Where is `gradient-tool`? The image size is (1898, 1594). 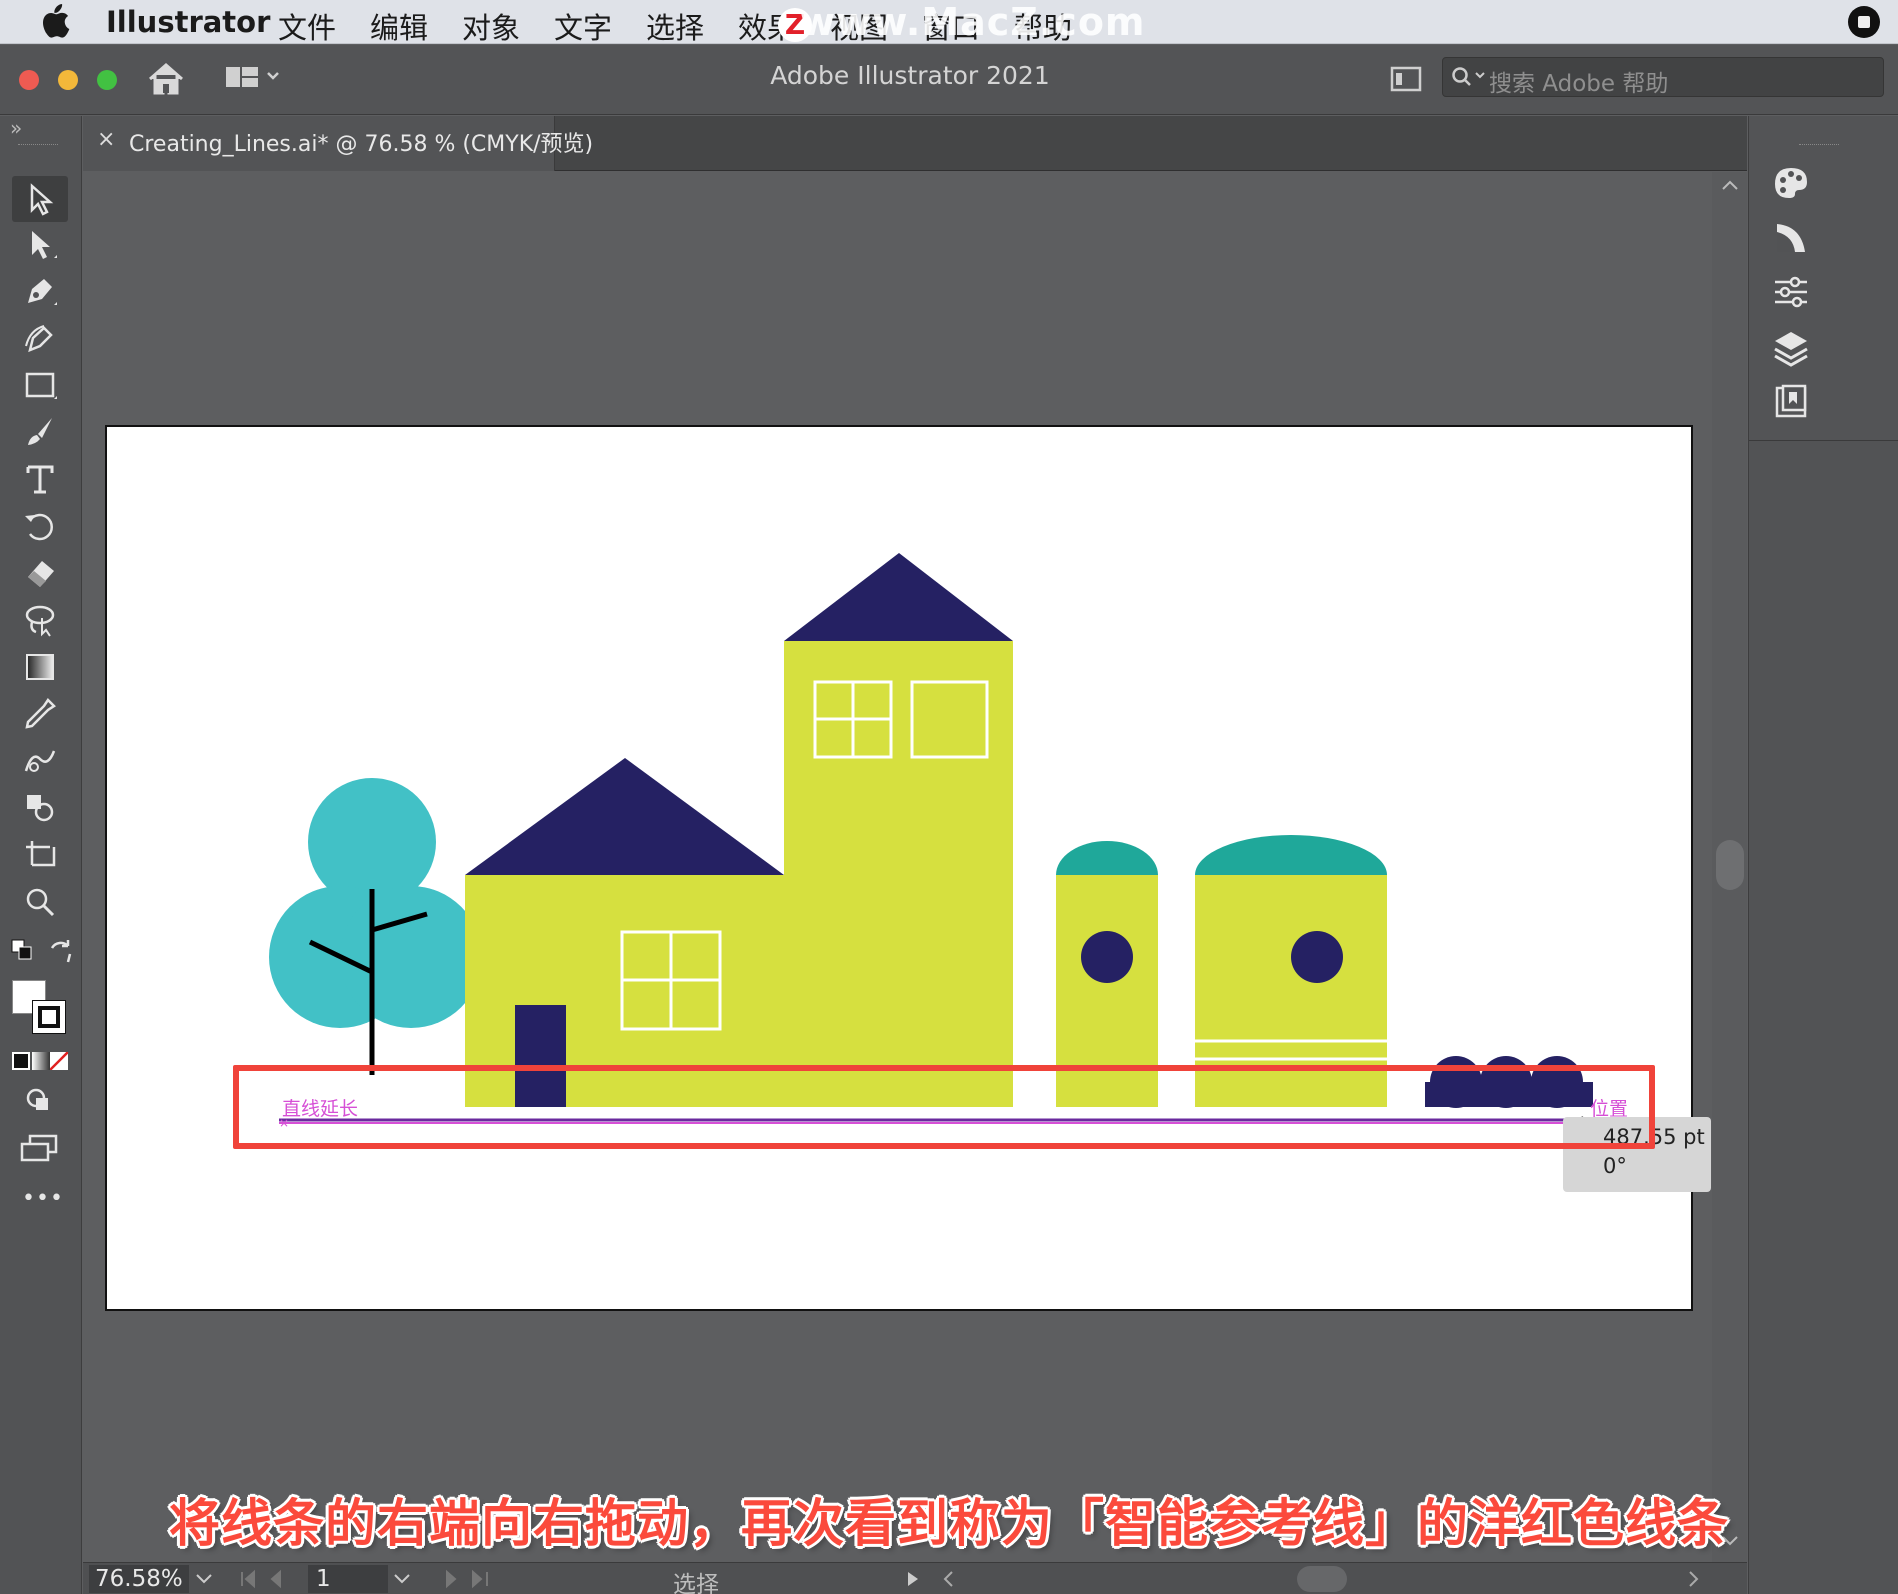
gradient-tool is located at coordinates (40, 667).